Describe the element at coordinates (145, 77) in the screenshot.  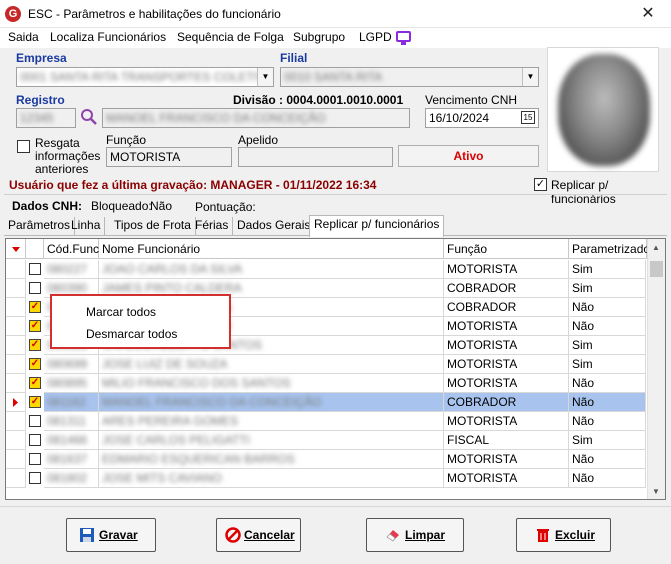
I see `empresa-select: 0001 SANTA RITA TRANSPORTES COLETIVOS ▼` at that location.